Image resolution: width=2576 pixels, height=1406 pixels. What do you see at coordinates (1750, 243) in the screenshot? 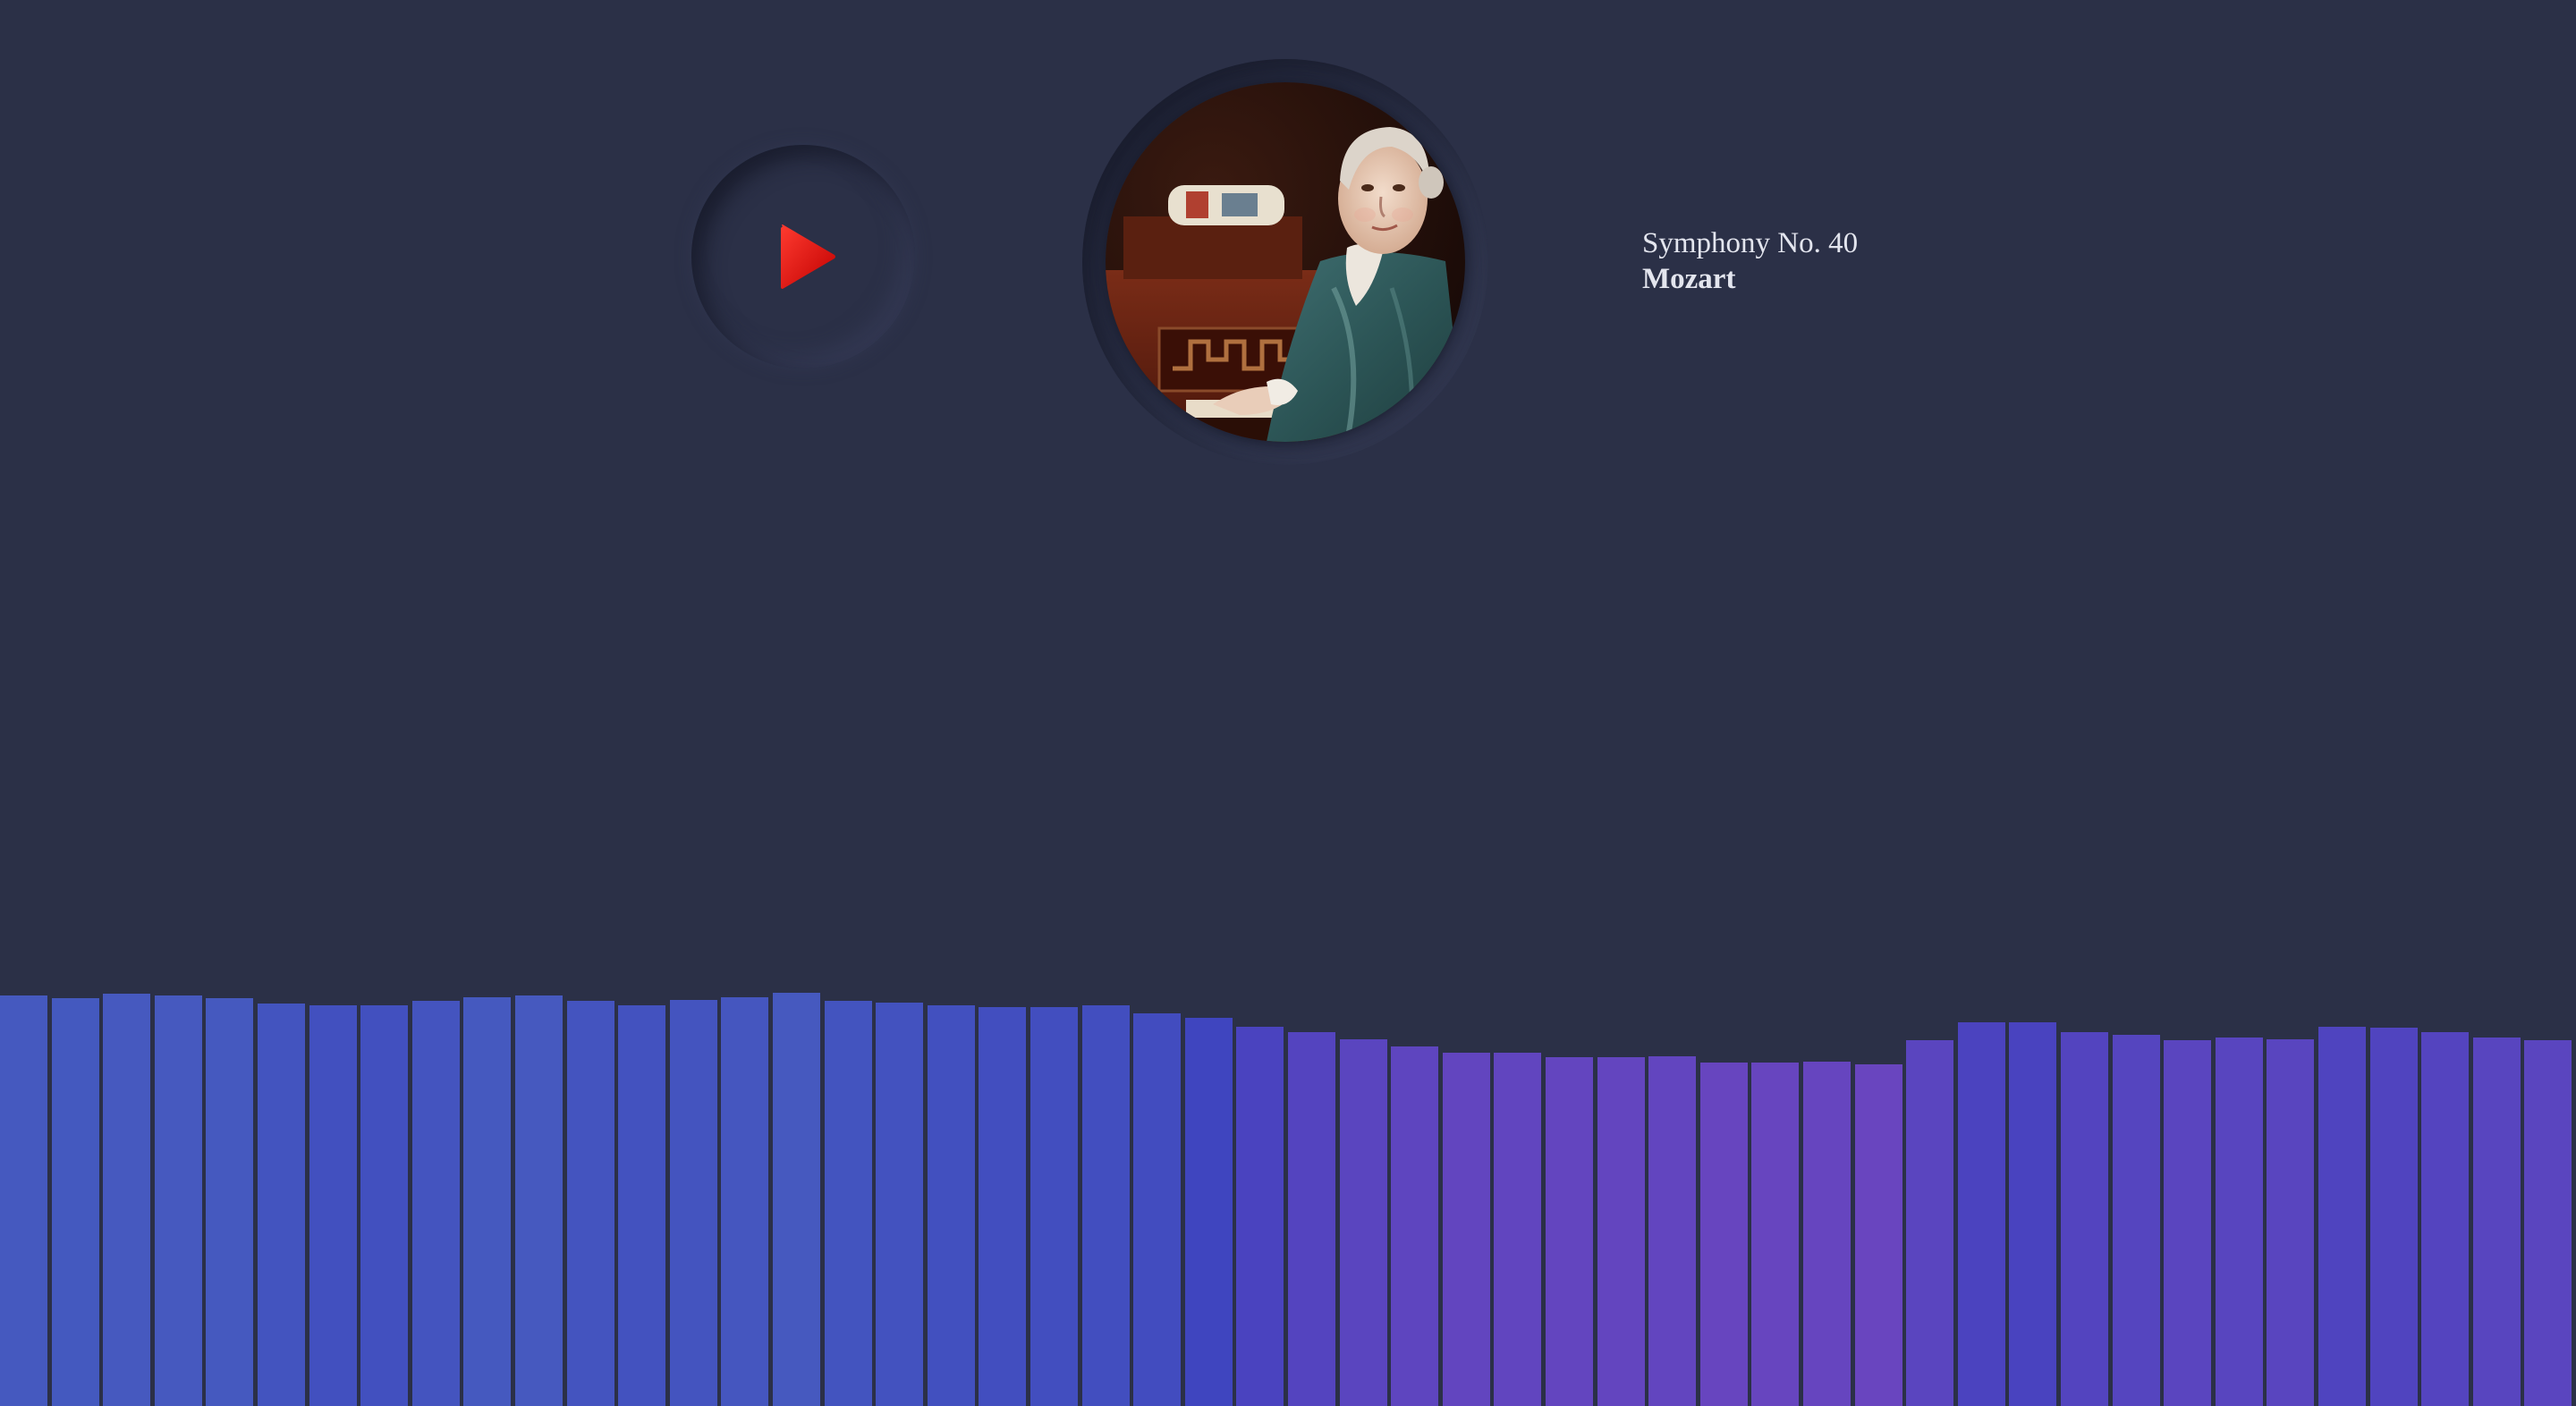
I see `track-title: Symphony No. 40` at bounding box center [1750, 243].